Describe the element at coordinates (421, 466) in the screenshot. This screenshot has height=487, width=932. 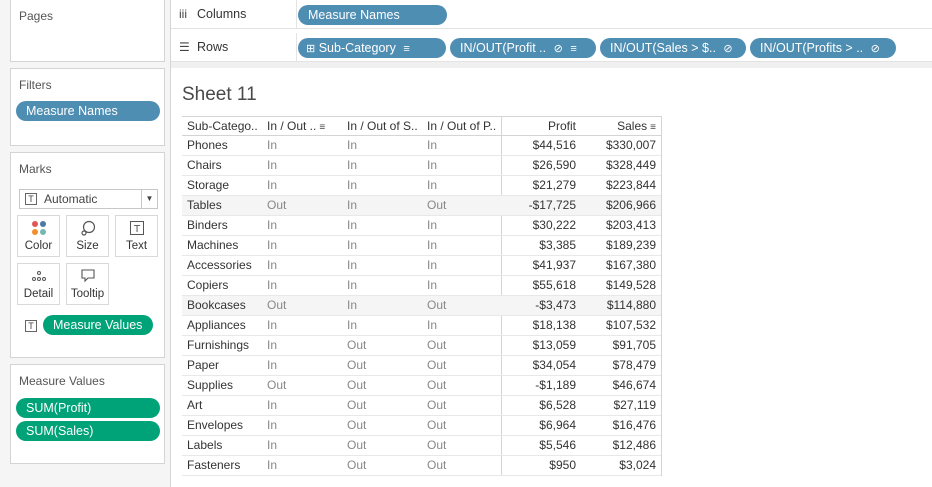
I see `table-row: Fasteners In Out Out $950 $3,024` at that location.